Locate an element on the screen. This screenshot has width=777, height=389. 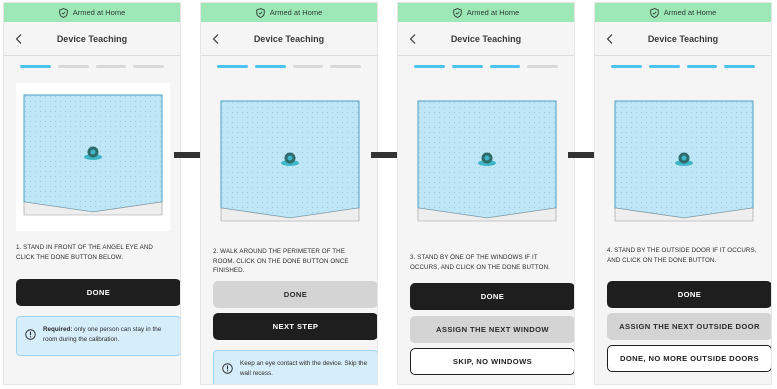
info-required-label: Required: is located at coordinates (58, 329).